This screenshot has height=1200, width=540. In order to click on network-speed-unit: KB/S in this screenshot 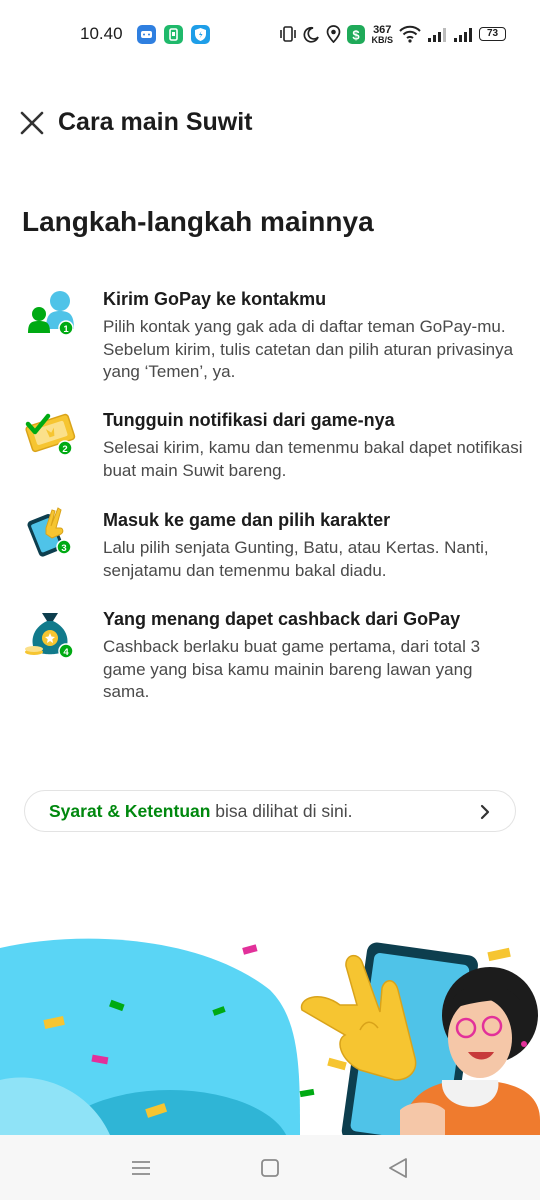, I will do `click(382, 39)`.